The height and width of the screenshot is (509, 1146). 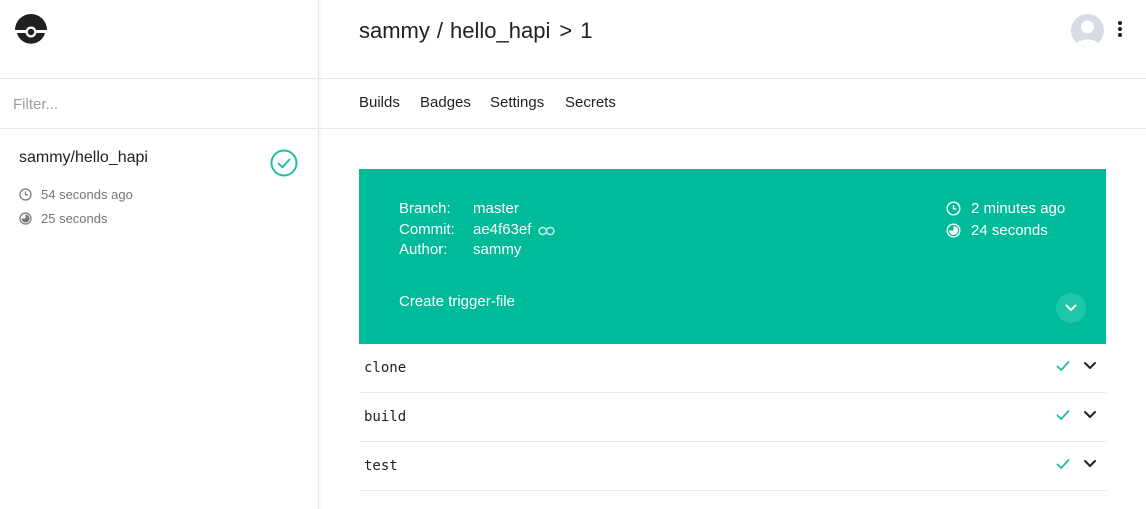 What do you see at coordinates (385, 368) in the screenshot?
I see `step-name: clone` at bounding box center [385, 368].